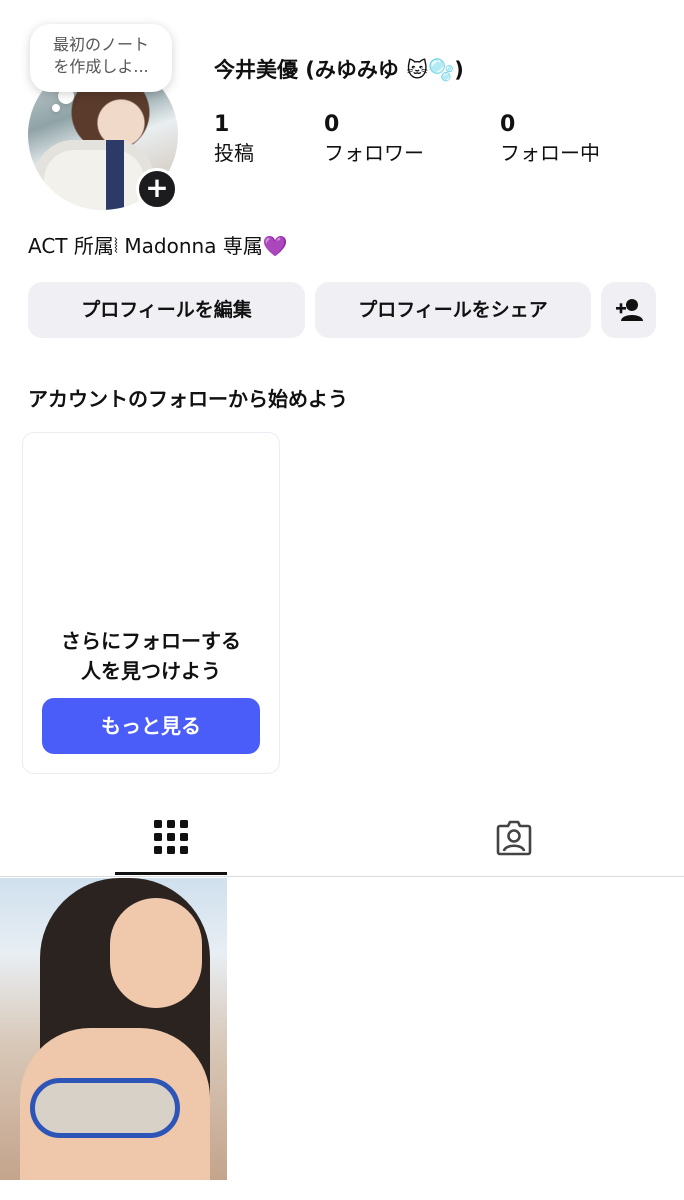  What do you see at coordinates (157, 189) in the screenshot?
I see `add-story-icon: +` at bounding box center [157, 189].